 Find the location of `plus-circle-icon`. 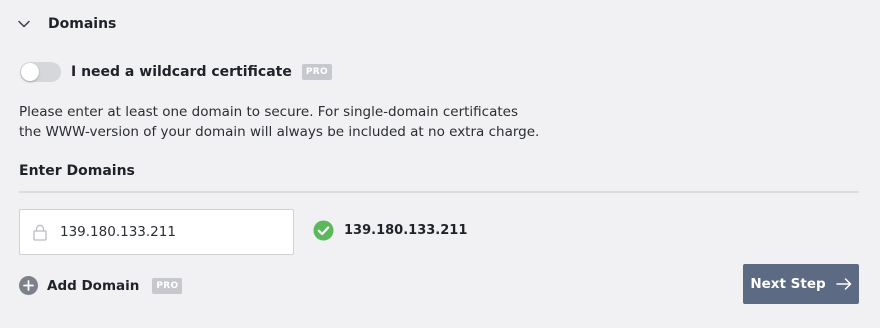

plus-circle-icon is located at coordinates (28, 285).